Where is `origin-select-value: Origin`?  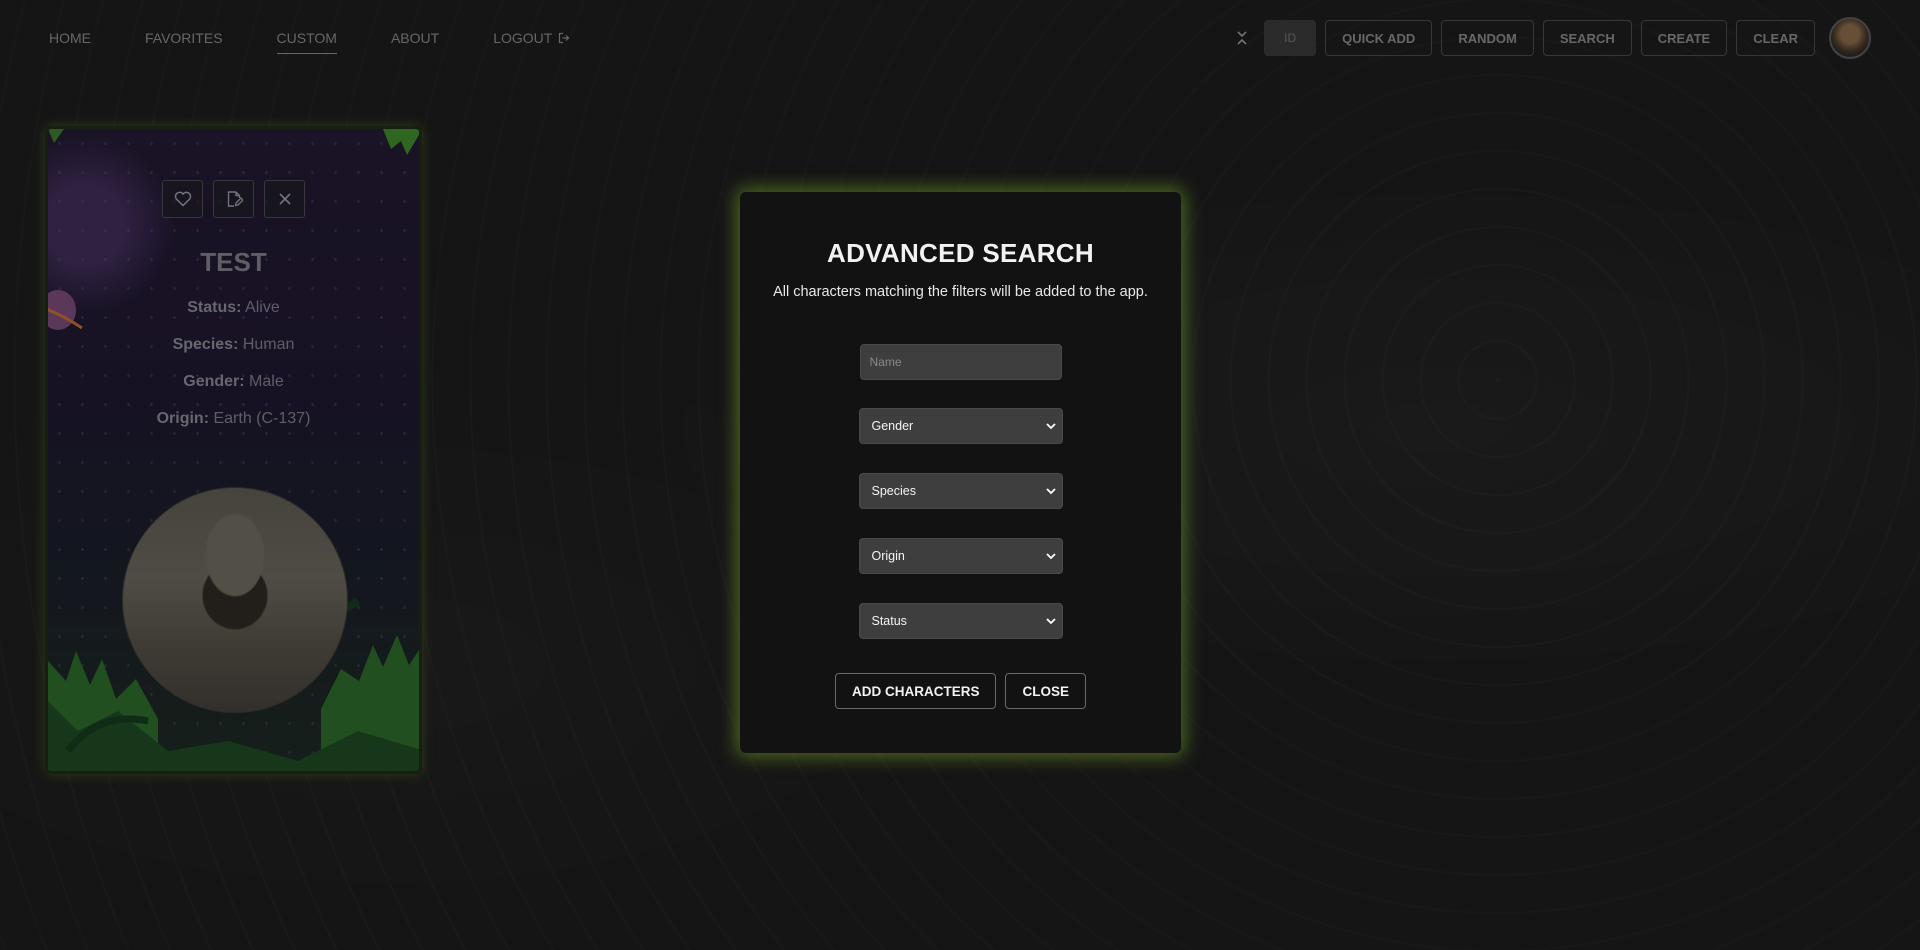 origin-select-value: Origin is located at coordinates (888, 556).